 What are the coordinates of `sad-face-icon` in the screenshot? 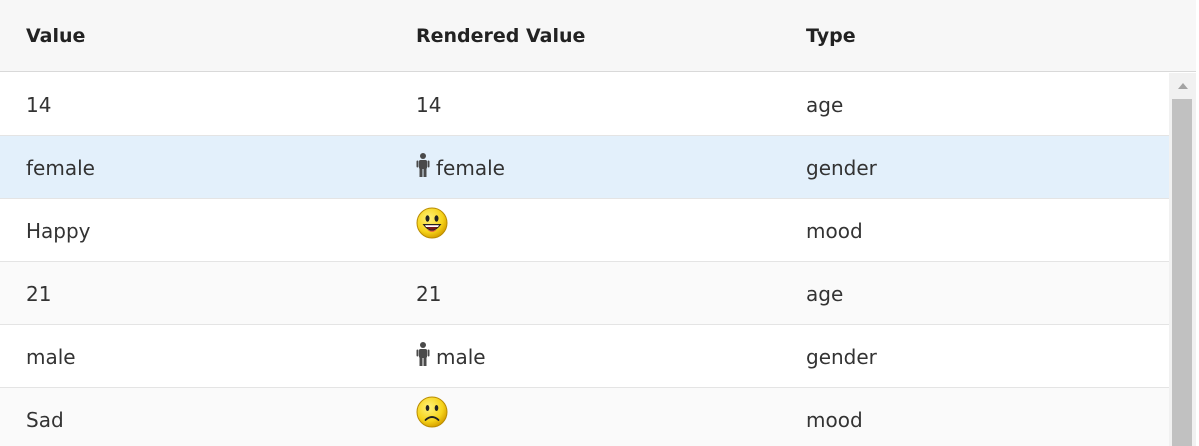 It's located at (432, 412).